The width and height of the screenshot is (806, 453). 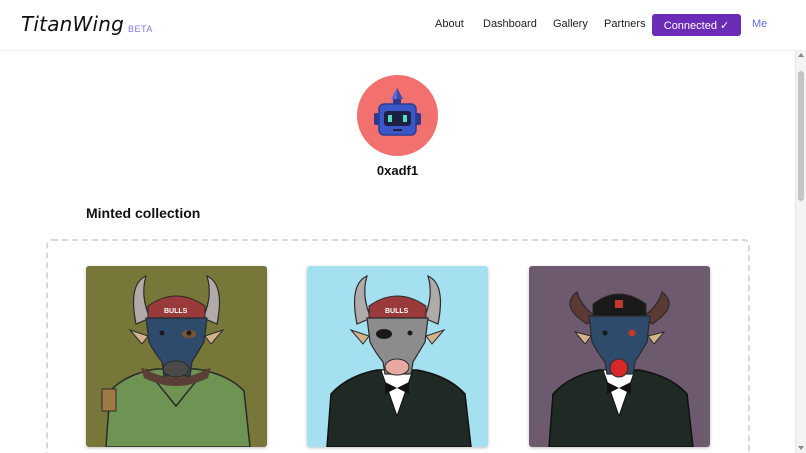 I want to click on connected-wallet-button: Connected ✓, so click(x=696, y=25).